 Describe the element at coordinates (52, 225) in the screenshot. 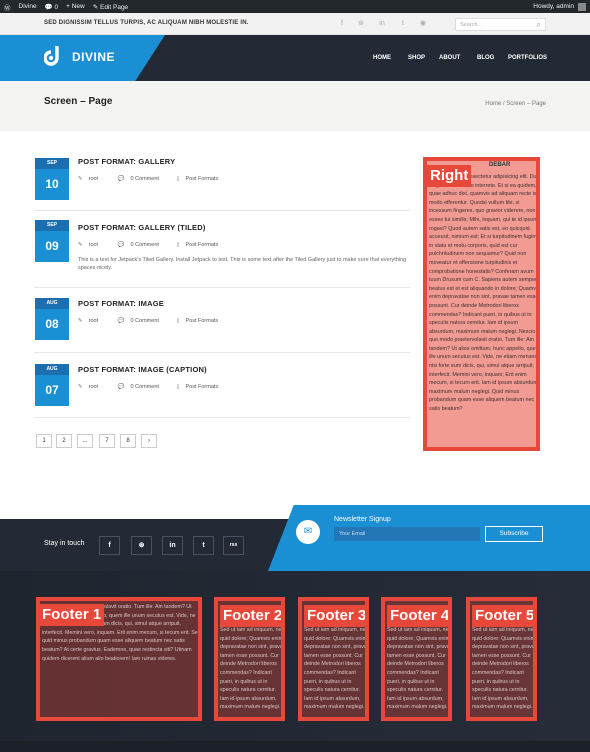

I see `post-month: SEP` at that location.